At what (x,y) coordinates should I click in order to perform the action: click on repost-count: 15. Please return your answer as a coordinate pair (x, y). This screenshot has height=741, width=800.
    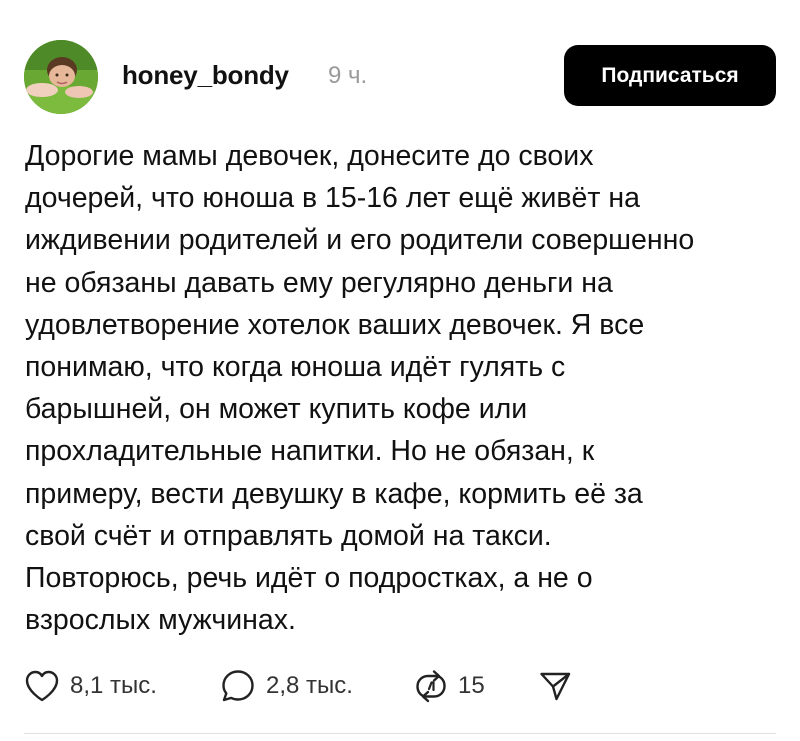
    Looking at the image, I should click on (471, 685).